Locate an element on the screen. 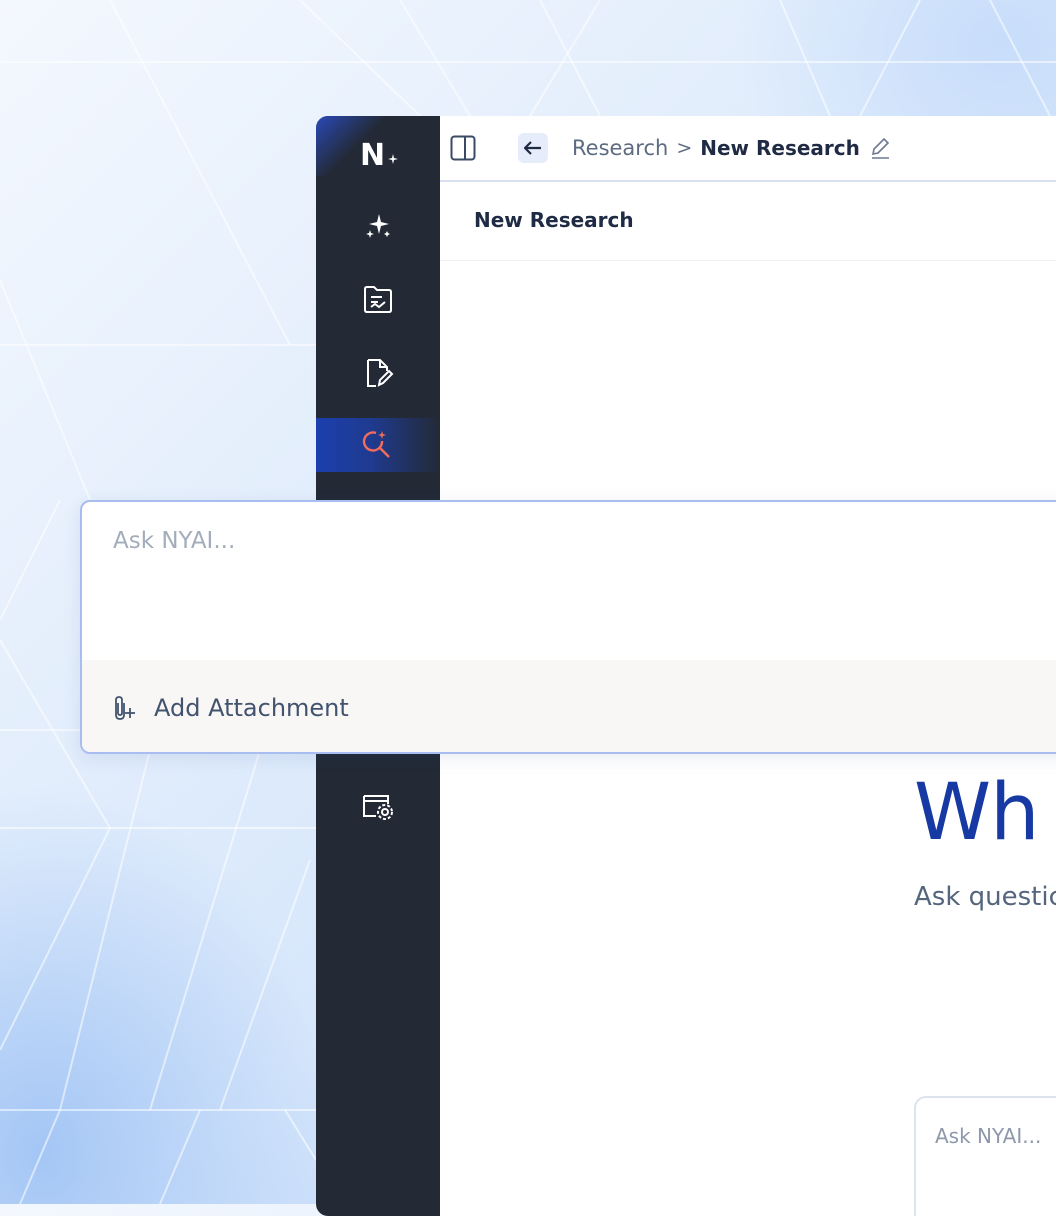 This screenshot has height=1216, width=1056. research-search-icon is located at coordinates (376, 444).